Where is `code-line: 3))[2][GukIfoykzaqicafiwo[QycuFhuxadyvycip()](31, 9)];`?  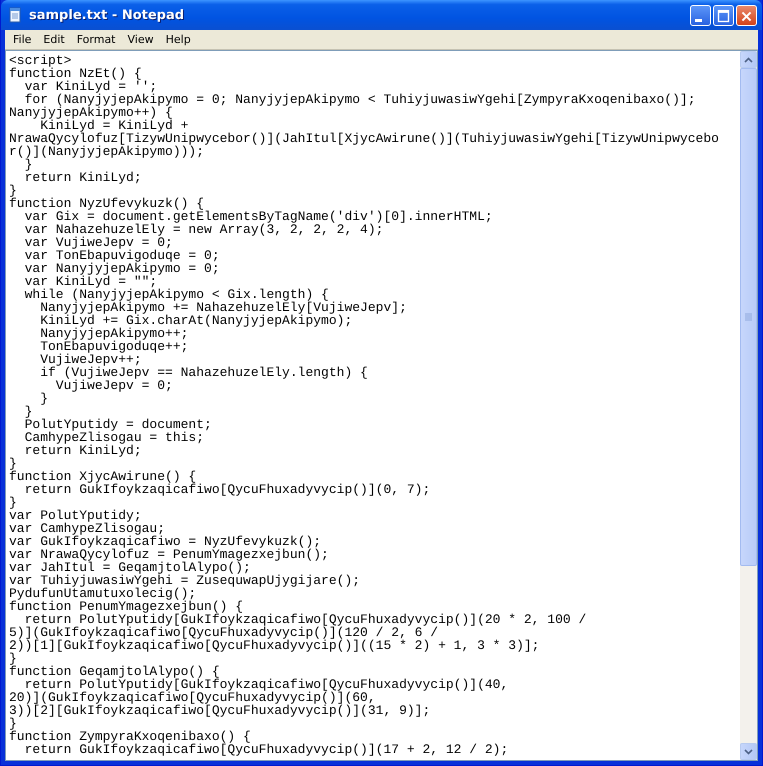 code-line: 3))[2][GukIfoykzaqicafiwo[QycuFhuxadyvycip()](31, 9)]; is located at coordinates (220, 710).